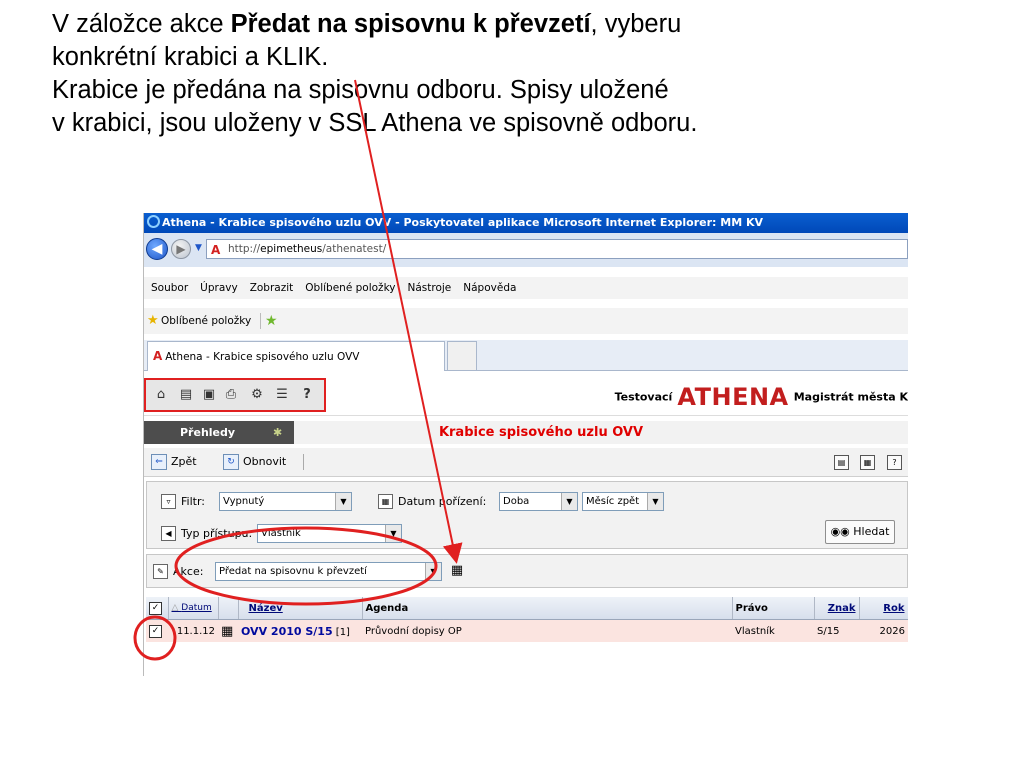  I want to click on url-text: http://epimetheus/athenatest/, so click(307, 249).